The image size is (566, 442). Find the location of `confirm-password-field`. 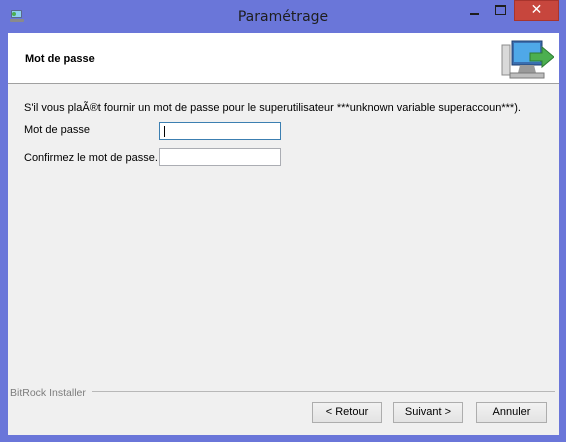

confirm-password-field is located at coordinates (220, 157).